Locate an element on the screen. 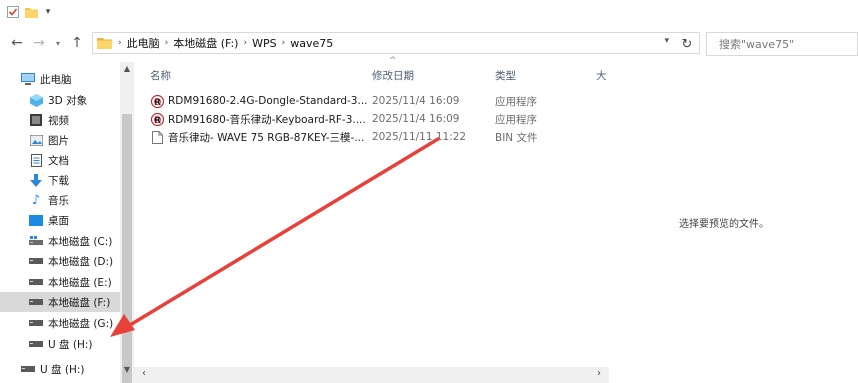 The width and height of the screenshot is (858, 383). downloads-icon is located at coordinates (36, 180).